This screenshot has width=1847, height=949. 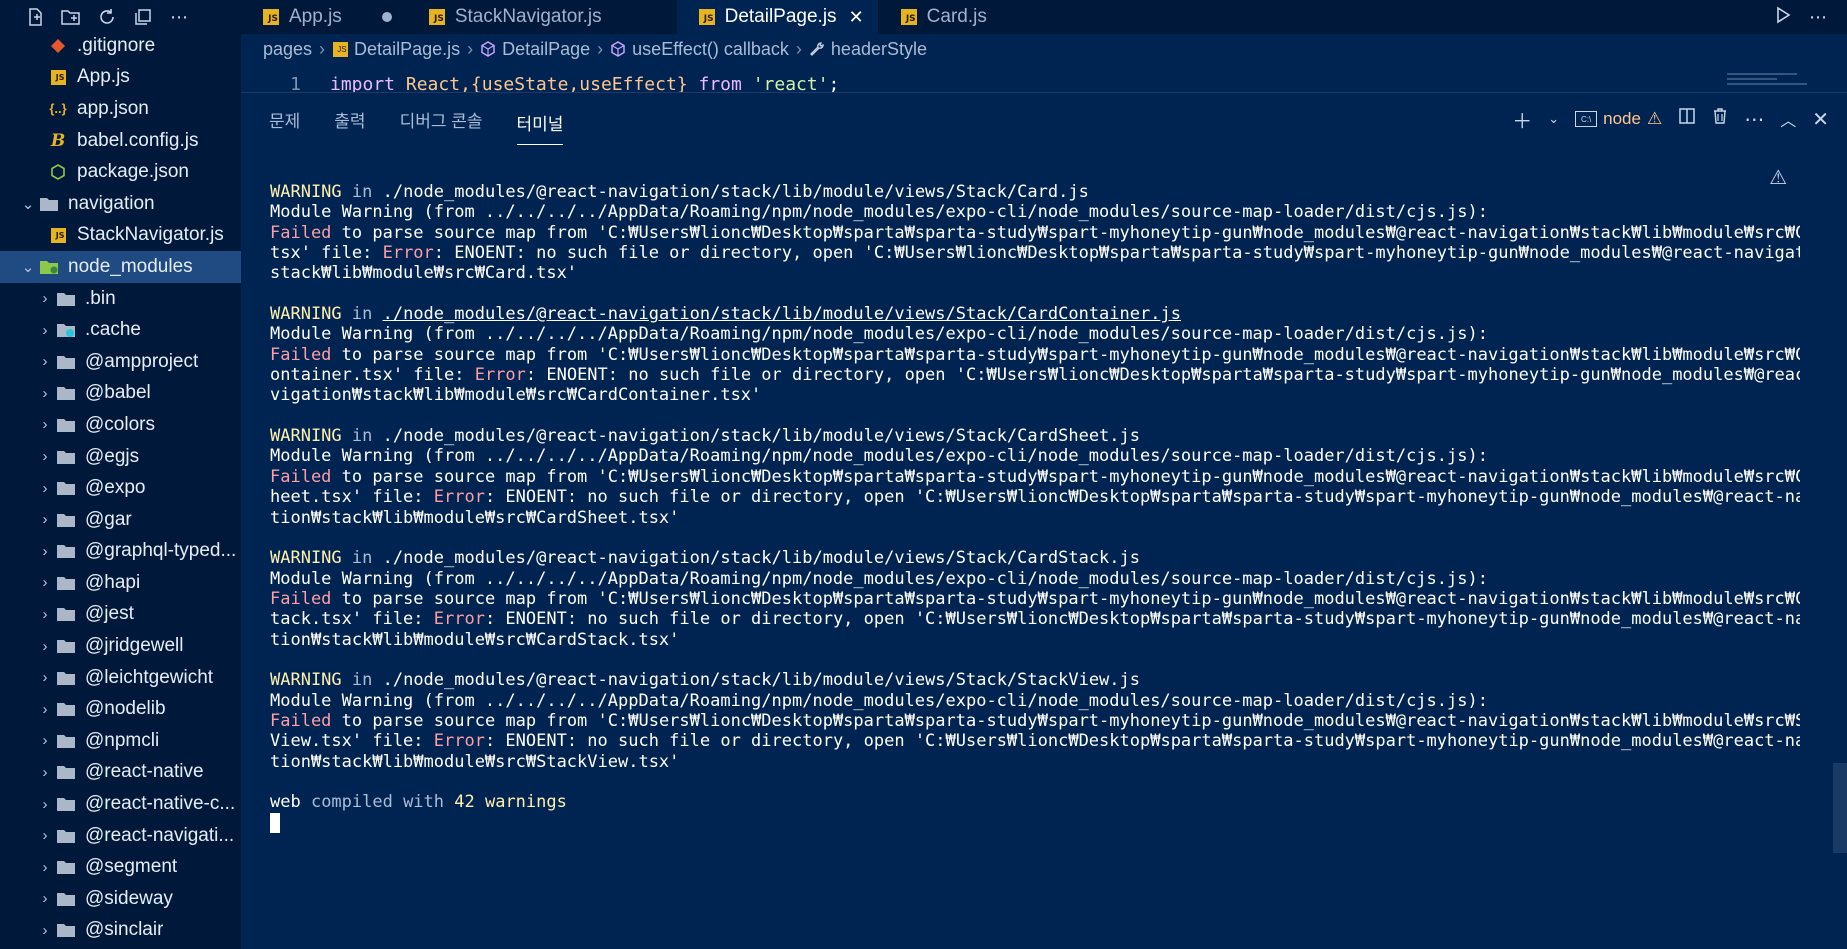 What do you see at coordinates (546, 49) in the screenshot?
I see `breadcrumb-item: DetailPage` at bounding box center [546, 49].